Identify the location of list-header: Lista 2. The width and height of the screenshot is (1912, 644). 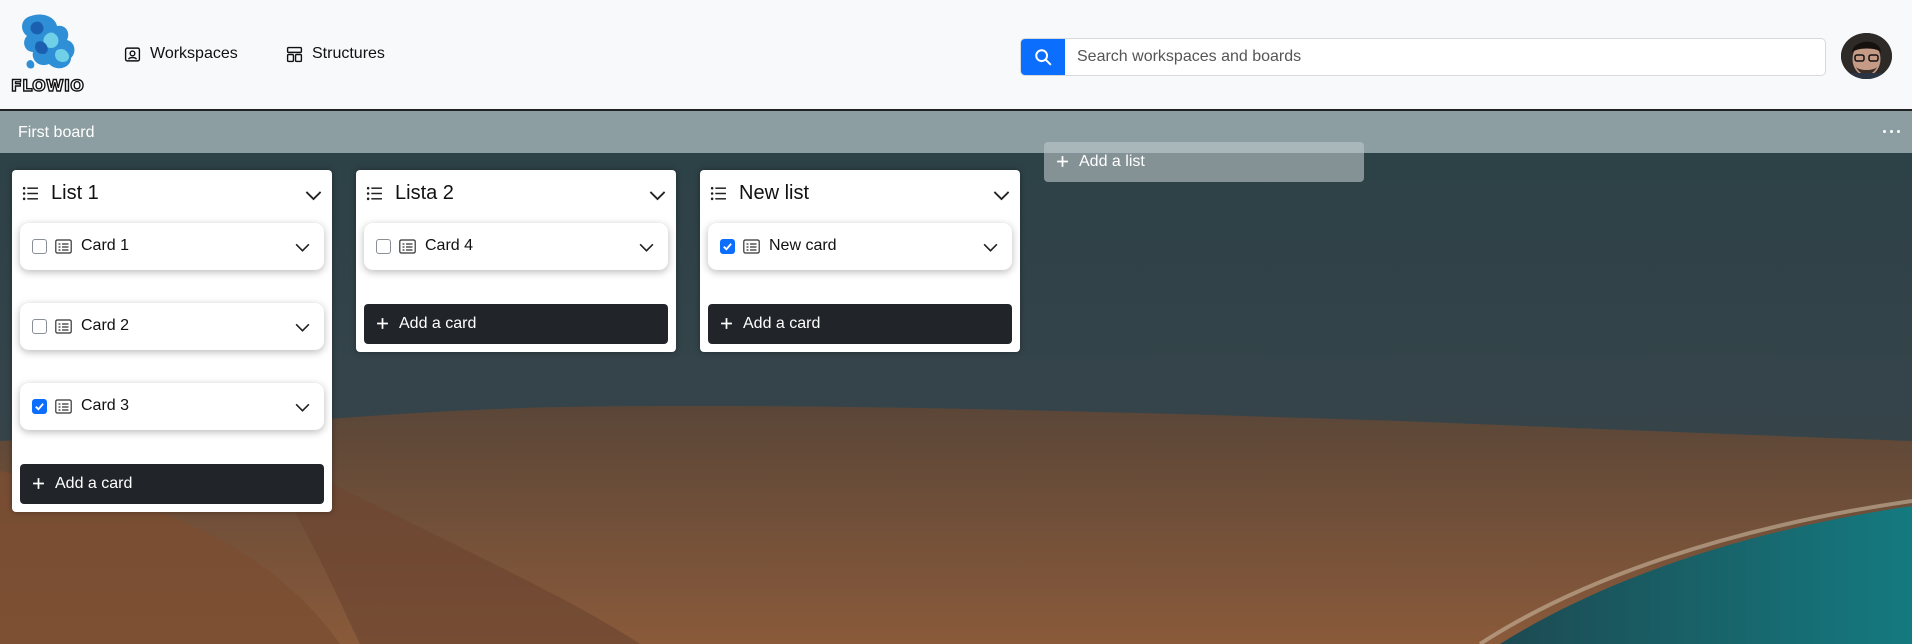
(516, 194).